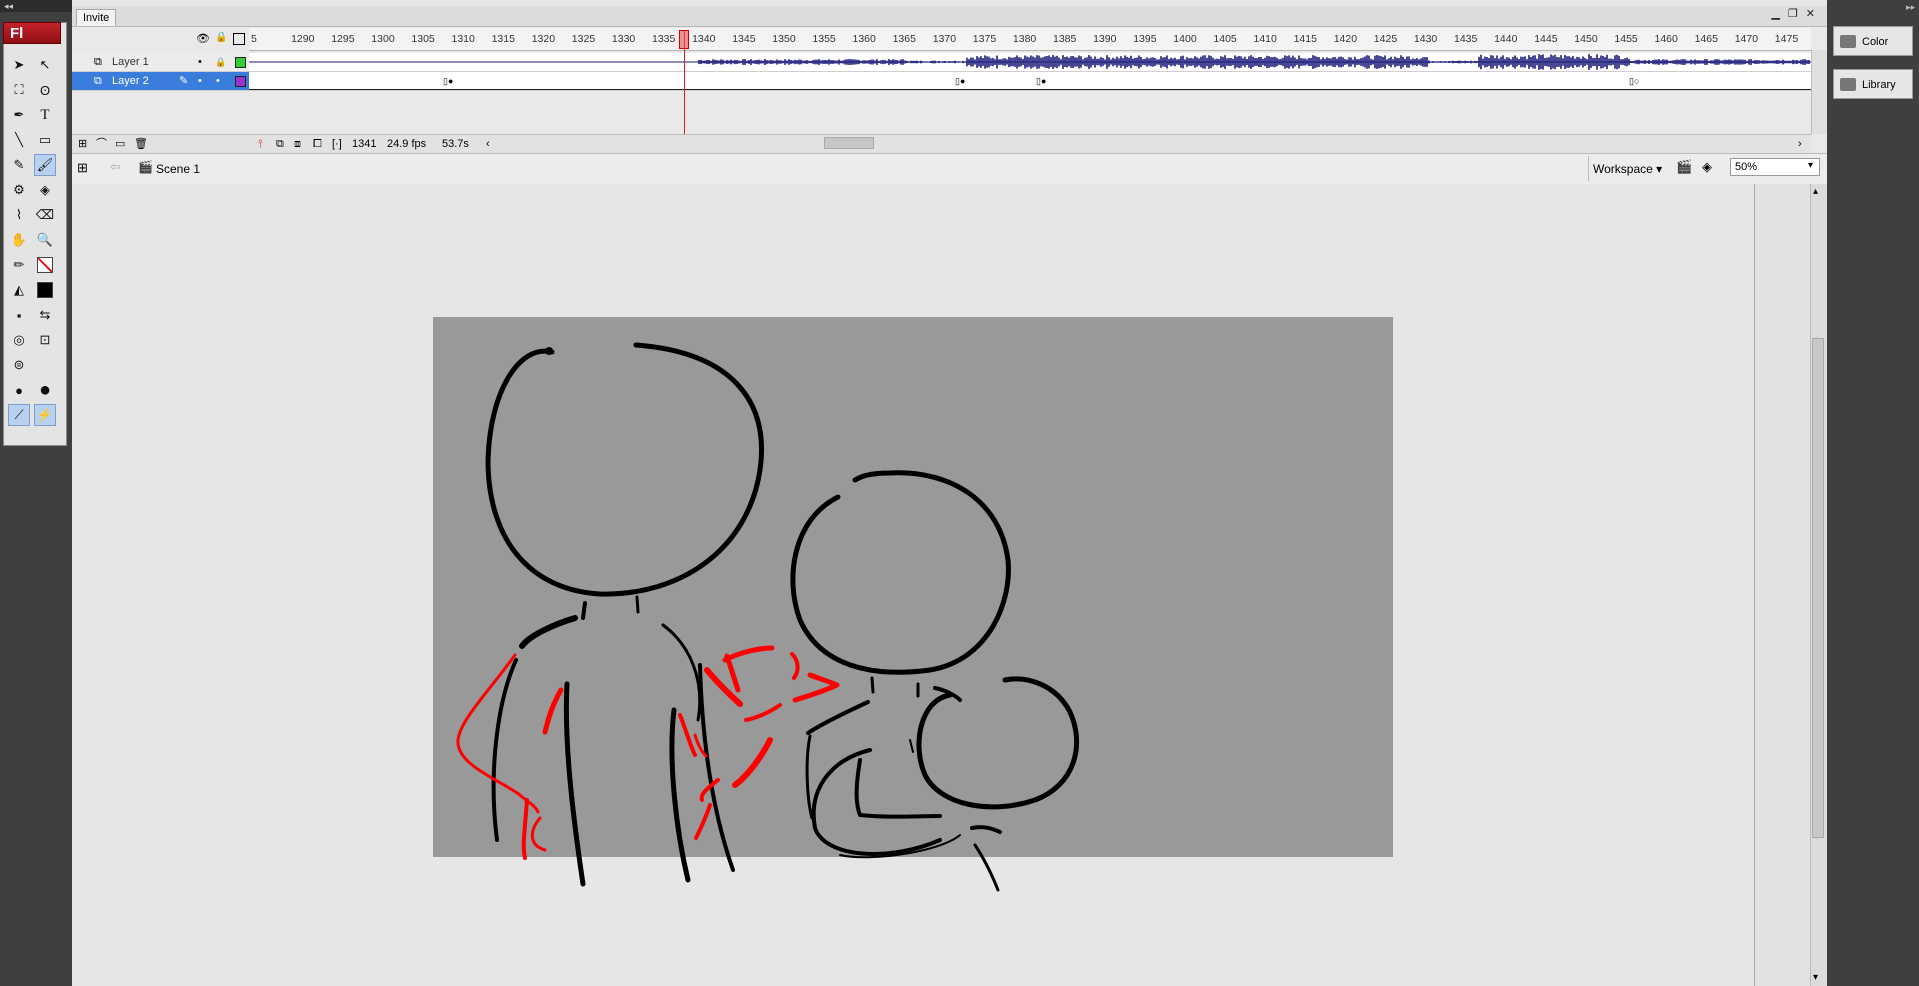 The image size is (1919, 986). What do you see at coordinates (239, 39) in the screenshot?
I see `outline-all-icon` at bounding box center [239, 39].